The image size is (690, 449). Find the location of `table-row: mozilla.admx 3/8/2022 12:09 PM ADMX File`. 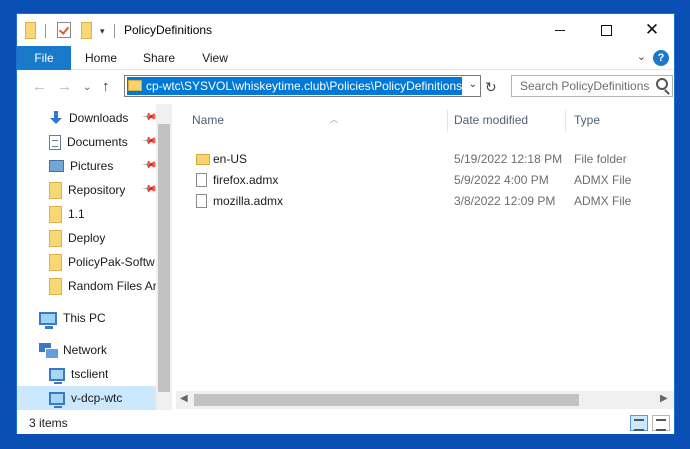

table-row: mozilla.admx 3/8/2022 12:09 PM ADMX File is located at coordinates (429, 201).